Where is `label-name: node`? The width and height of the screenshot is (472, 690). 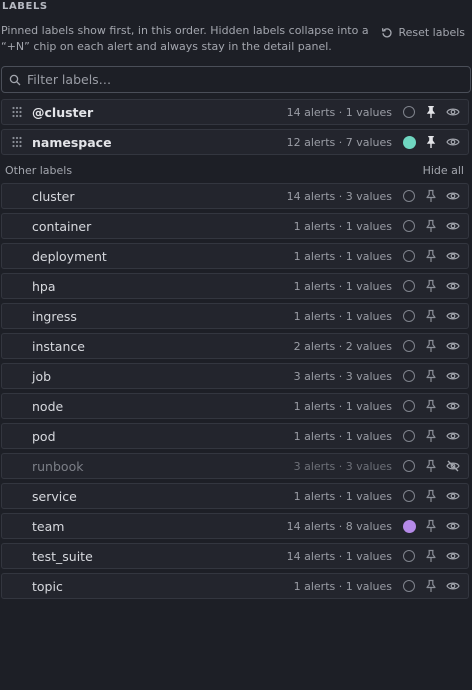
label-name: node is located at coordinates (48, 406).